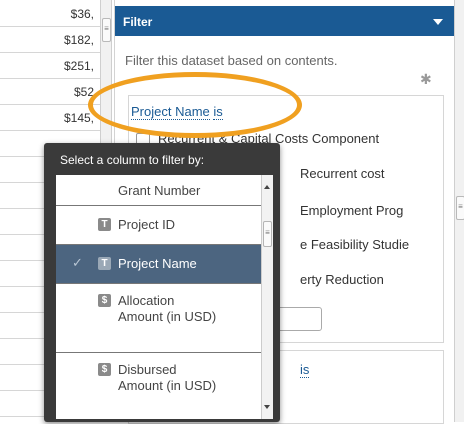 The image size is (464, 424). What do you see at coordinates (50, 117) in the screenshot?
I see `table-row: $145,` at bounding box center [50, 117].